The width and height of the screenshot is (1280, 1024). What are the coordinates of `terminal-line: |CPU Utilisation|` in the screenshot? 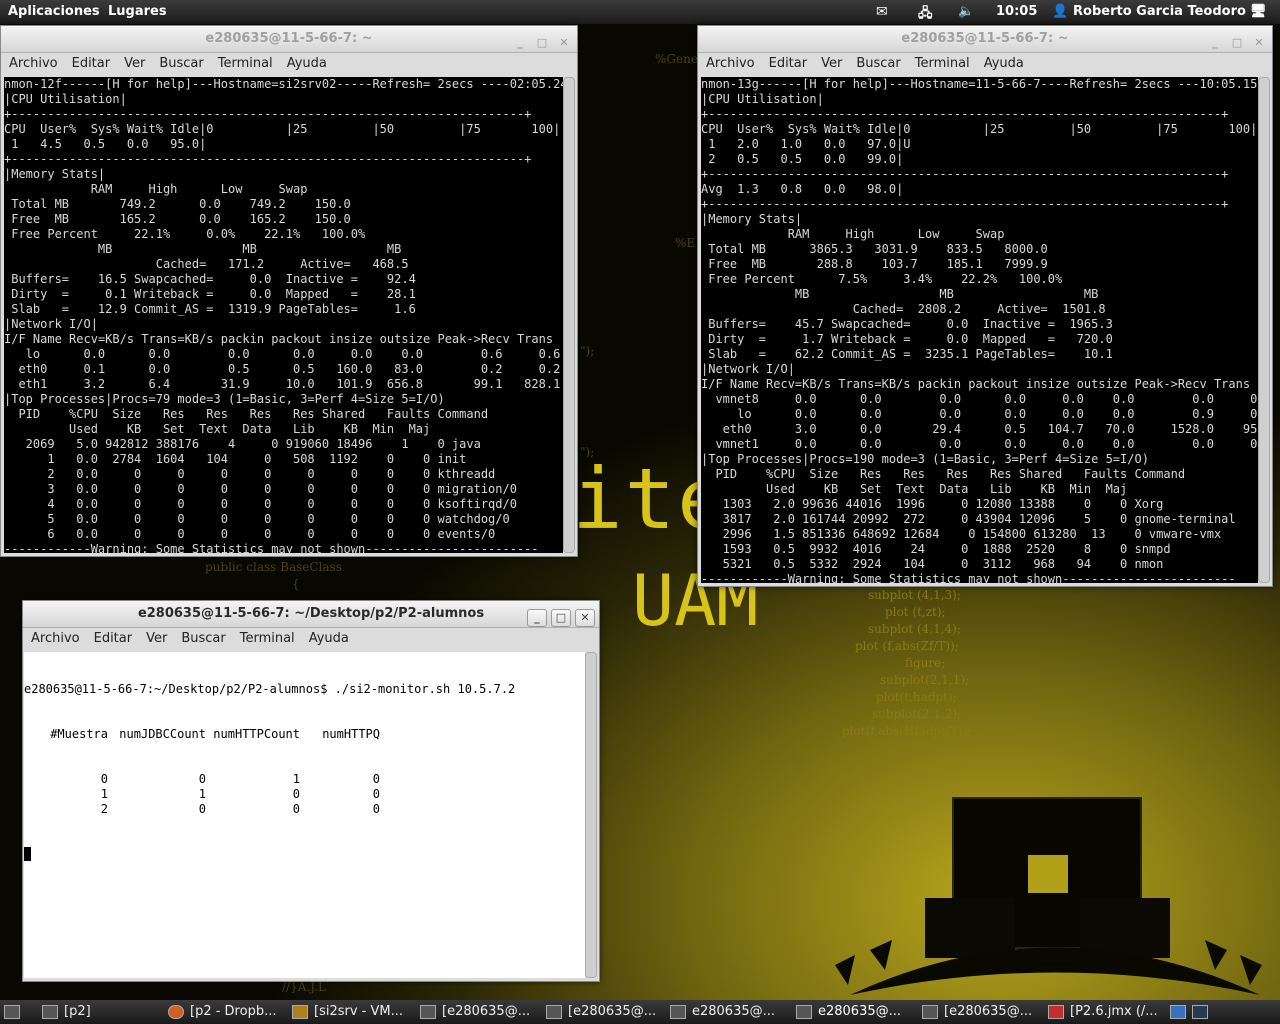 It's located at (65, 99).